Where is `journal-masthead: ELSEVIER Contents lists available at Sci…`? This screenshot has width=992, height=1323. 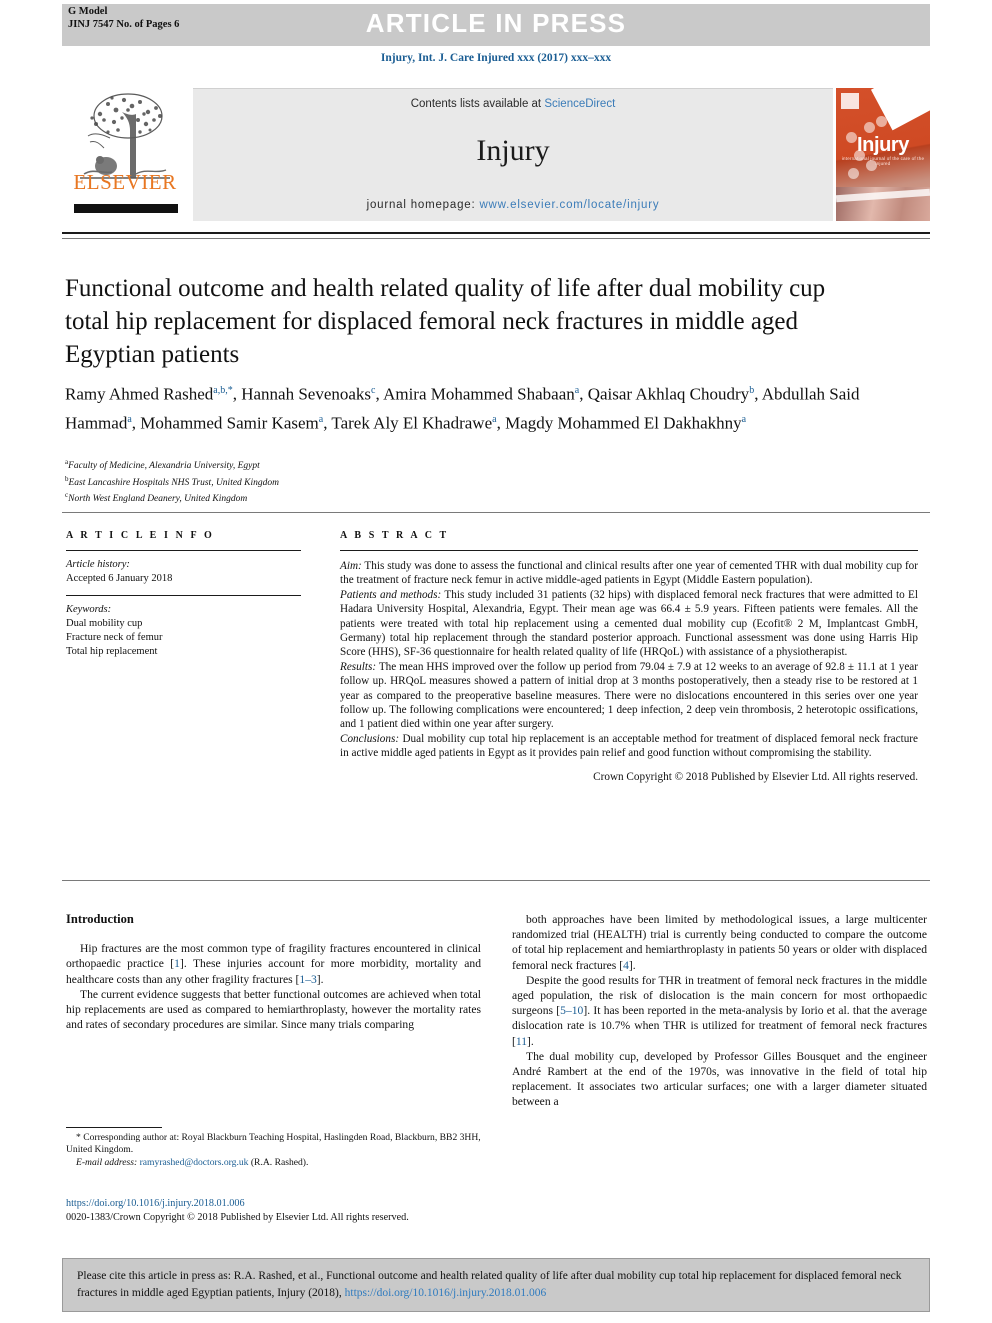
journal-masthead: ELSEVIER Contents lists available at Sci… is located at coordinates (496, 154).